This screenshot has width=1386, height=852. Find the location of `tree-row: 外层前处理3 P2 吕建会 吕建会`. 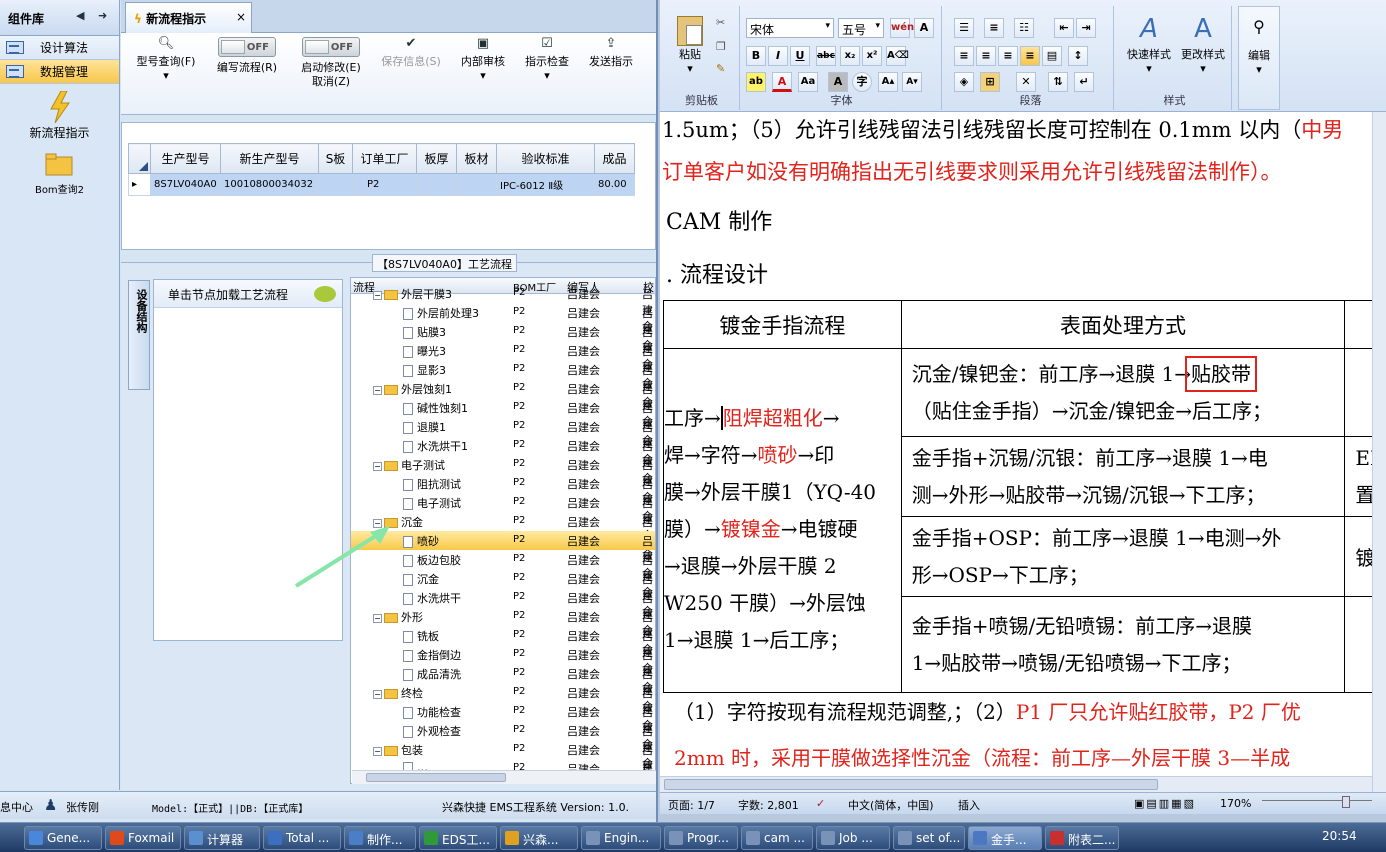

tree-row: 外层前处理3 P2 吕建会 吕建会 is located at coordinates (503, 327).